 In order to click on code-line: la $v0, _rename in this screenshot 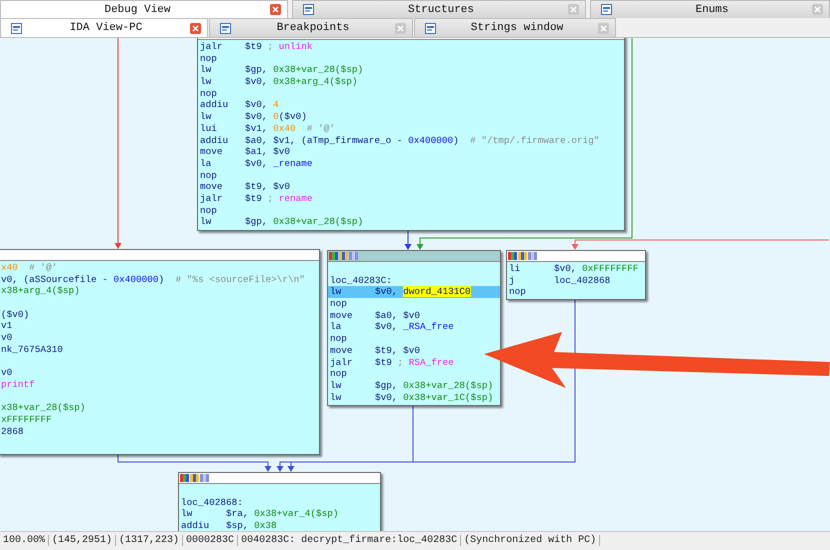, I will do `click(256, 164)`.